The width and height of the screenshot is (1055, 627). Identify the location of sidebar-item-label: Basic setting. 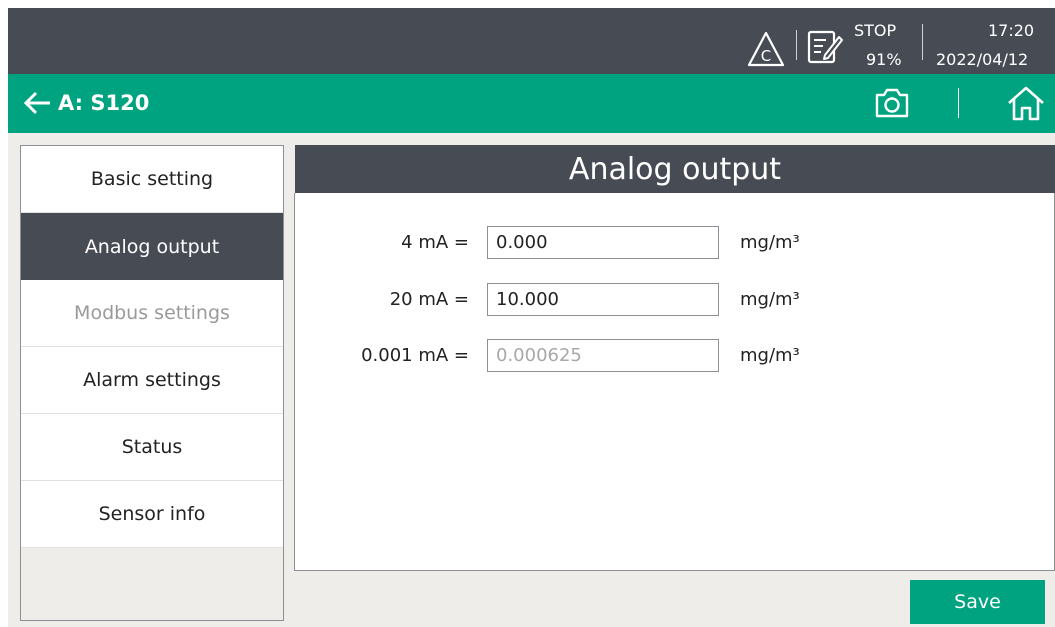
(152, 179).